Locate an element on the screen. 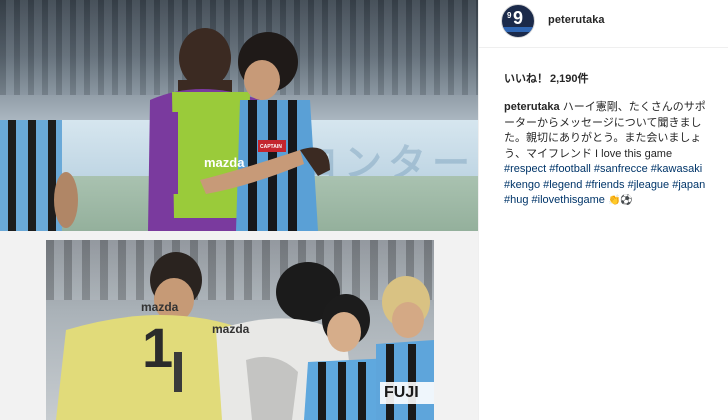  hashtag-hug: #hug is located at coordinates (516, 200).